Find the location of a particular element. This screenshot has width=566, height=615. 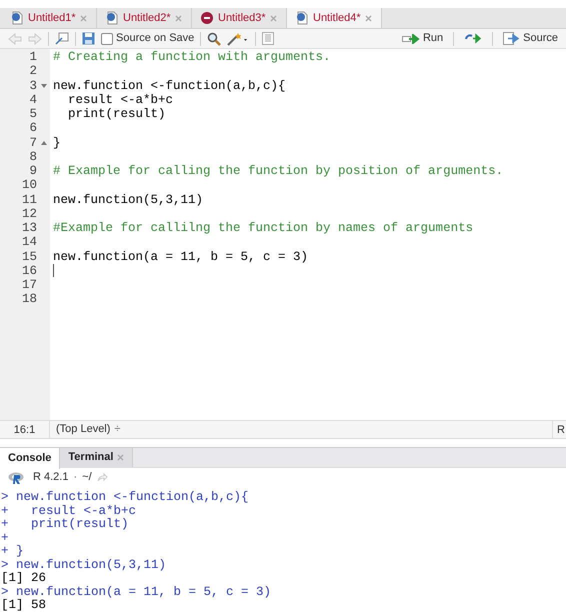

outline-icon is located at coordinates (268, 38).